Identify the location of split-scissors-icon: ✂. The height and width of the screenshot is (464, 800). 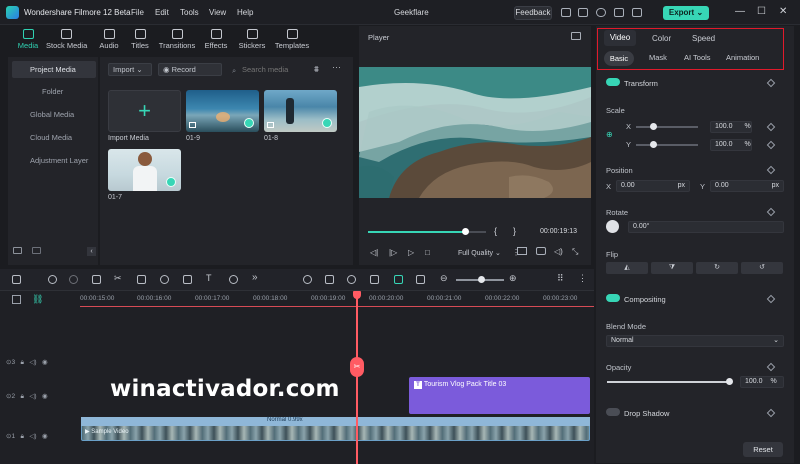
(357, 367).